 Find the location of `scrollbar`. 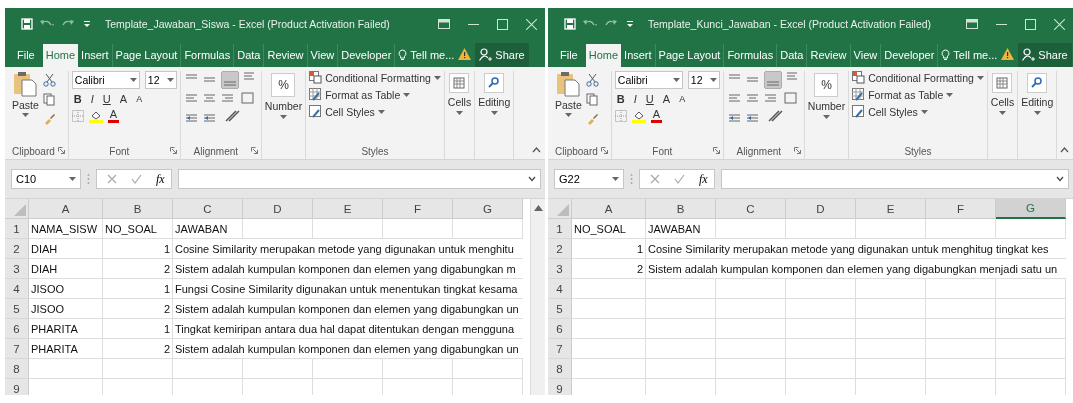

scrollbar is located at coordinates (537, 297).